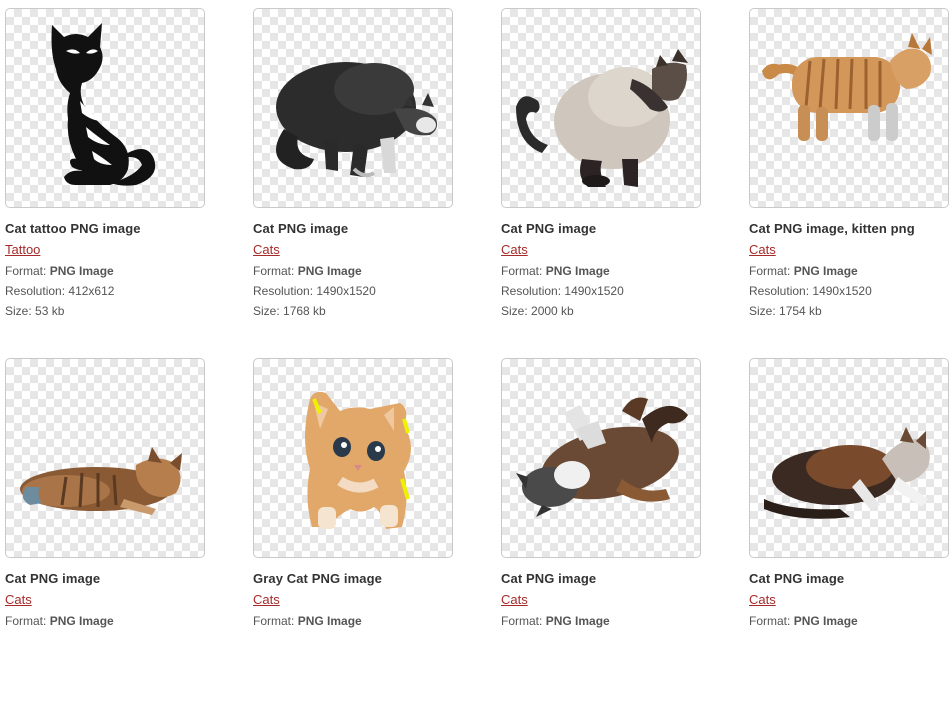 The image size is (951, 708). What do you see at coordinates (849, 311) in the screenshot?
I see `size-line: Size: 1754 kb` at bounding box center [849, 311].